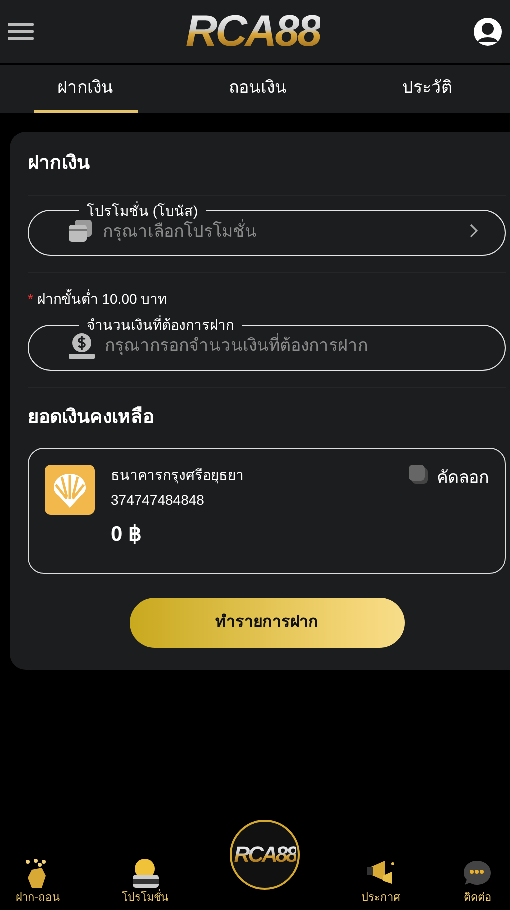 The height and width of the screenshot is (910, 510). What do you see at coordinates (474, 231) in the screenshot?
I see `chevron-right-icon` at bounding box center [474, 231].